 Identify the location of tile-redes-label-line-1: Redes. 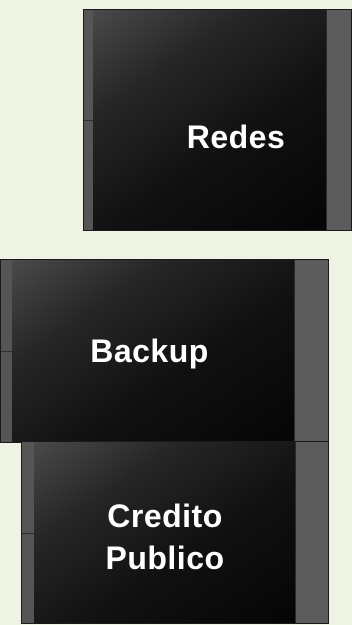
(236, 137).